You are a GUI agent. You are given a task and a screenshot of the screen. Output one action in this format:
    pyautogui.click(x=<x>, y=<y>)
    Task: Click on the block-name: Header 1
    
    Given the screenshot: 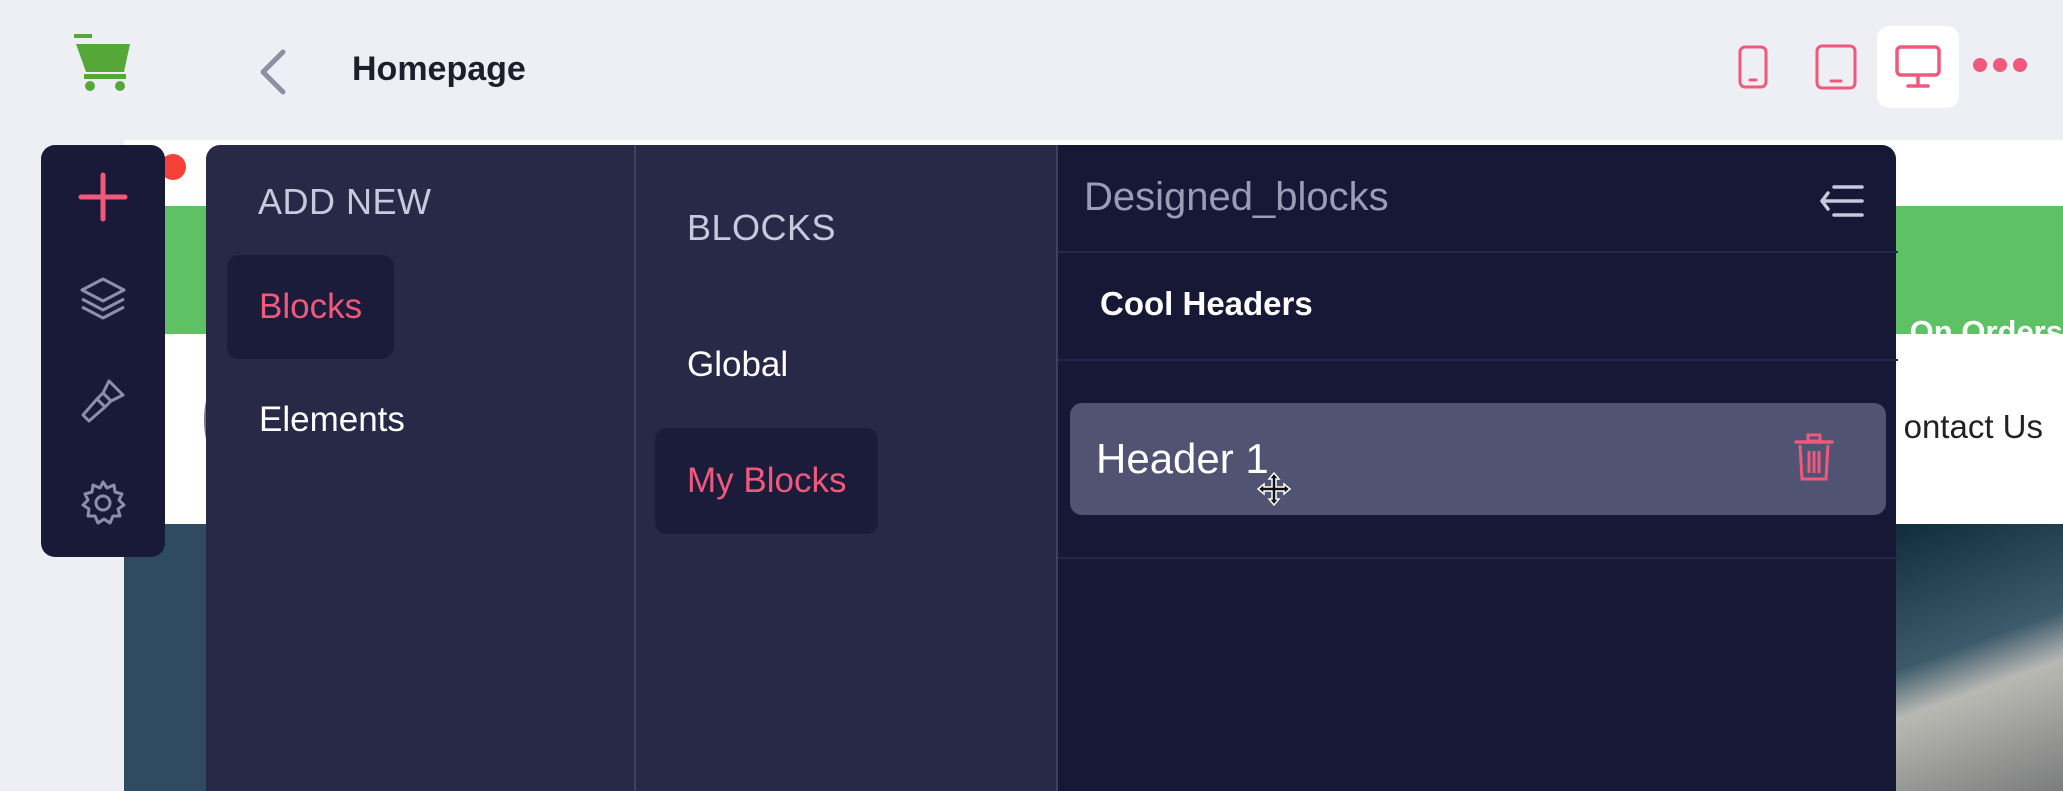 What is the action you would take?
    pyautogui.click(x=1182, y=458)
    